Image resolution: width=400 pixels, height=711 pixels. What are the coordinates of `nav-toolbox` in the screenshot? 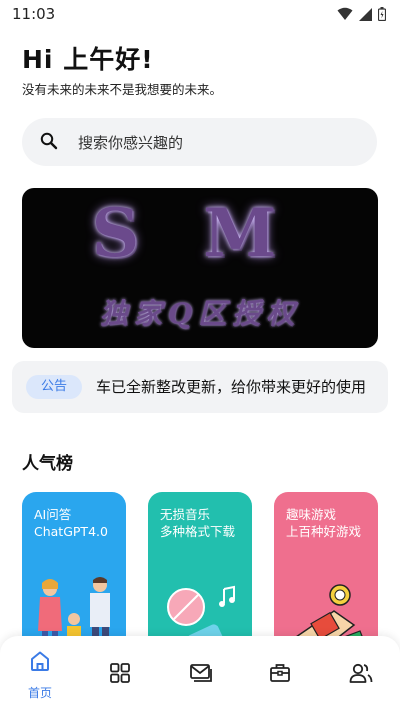 It's located at (280, 673).